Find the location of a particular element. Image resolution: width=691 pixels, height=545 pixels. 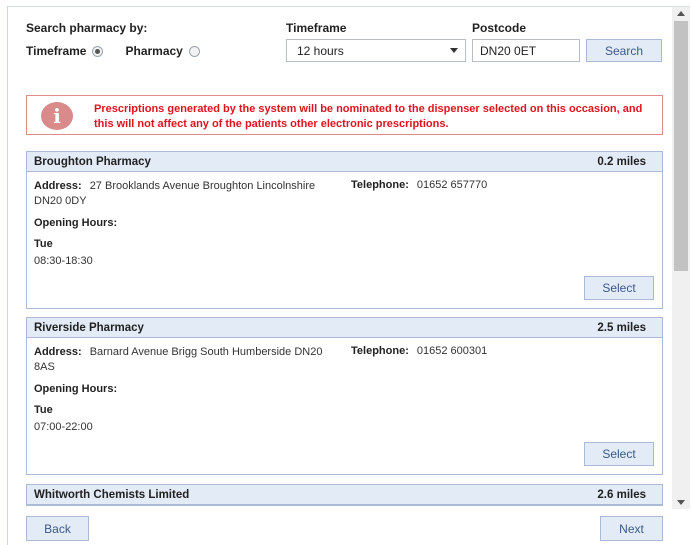

scroll-up-icon is located at coordinates (681, 13).